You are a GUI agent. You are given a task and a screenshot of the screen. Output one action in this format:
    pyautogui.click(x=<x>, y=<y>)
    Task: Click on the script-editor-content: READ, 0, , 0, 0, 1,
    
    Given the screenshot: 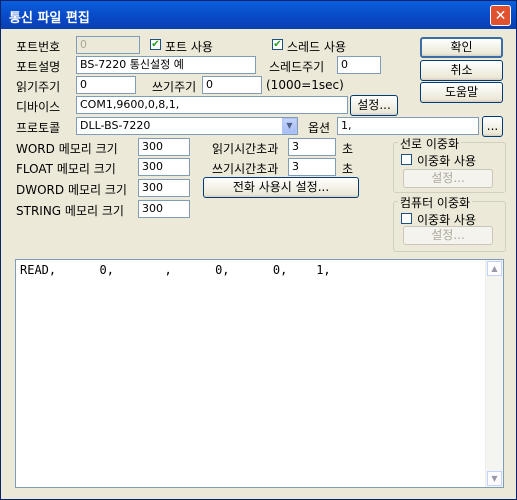 What is the action you would take?
    pyautogui.click(x=175, y=270)
    